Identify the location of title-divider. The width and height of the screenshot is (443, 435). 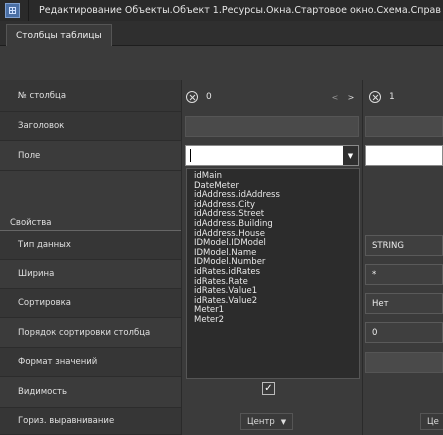
(28, 10).